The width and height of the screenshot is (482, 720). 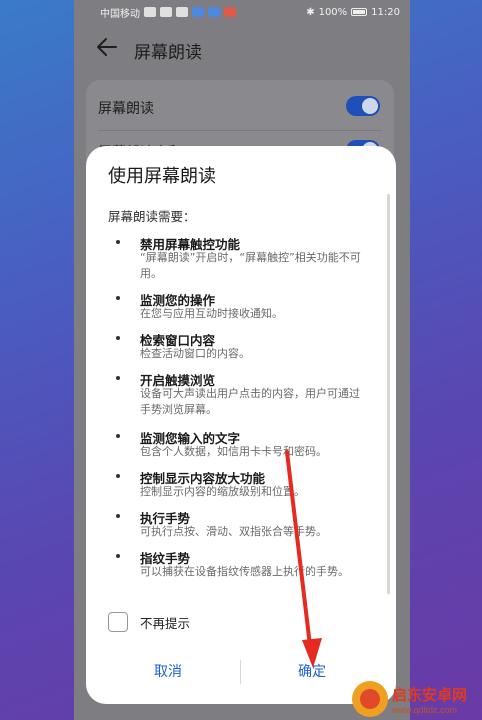 What do you see at coordinates (126, 109) in the screenshot?
I see `screen-reader-label: 屏幕朗读` at bounding box center [126, 109].